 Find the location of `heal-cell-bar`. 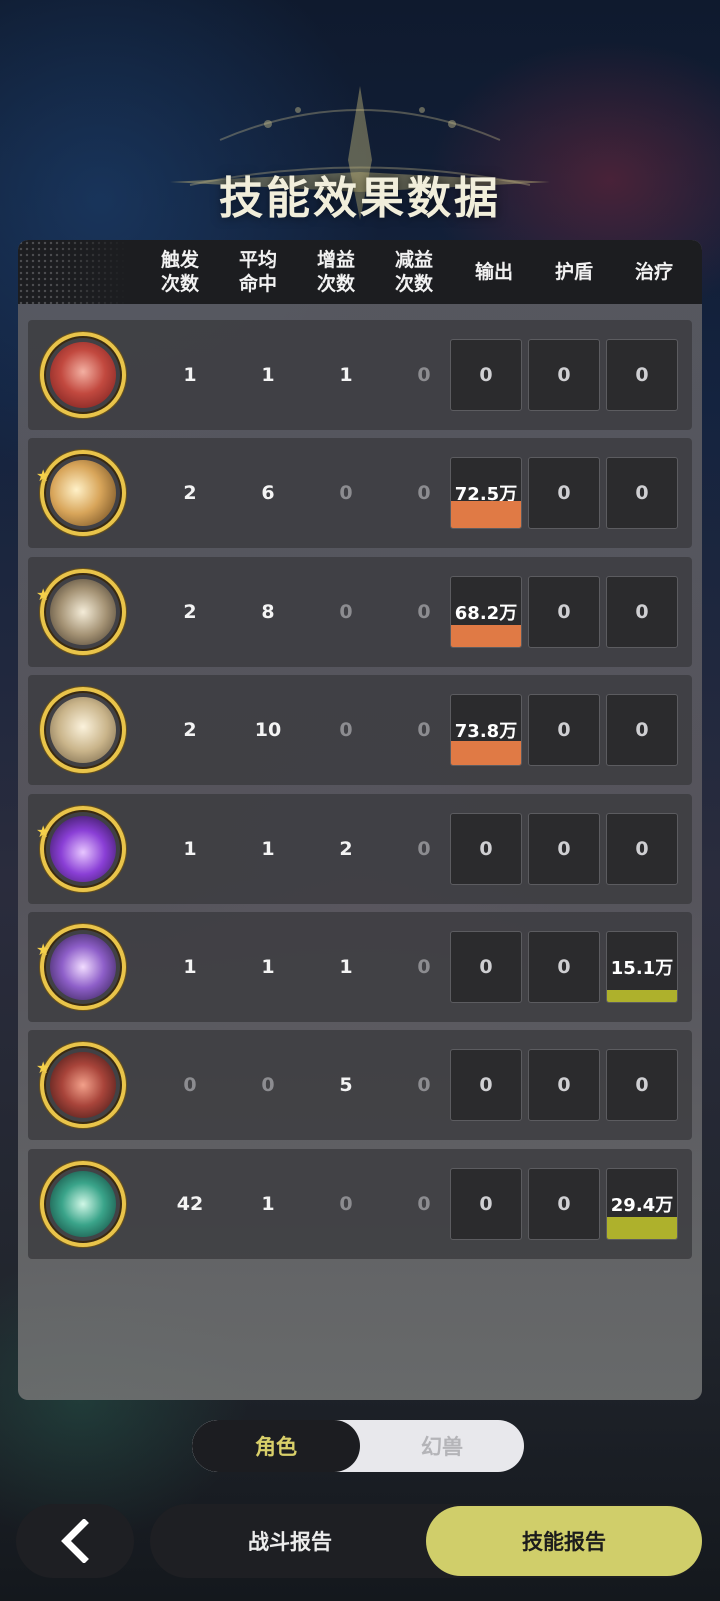

heal-cell-bar is located at coordinates (642, 996).